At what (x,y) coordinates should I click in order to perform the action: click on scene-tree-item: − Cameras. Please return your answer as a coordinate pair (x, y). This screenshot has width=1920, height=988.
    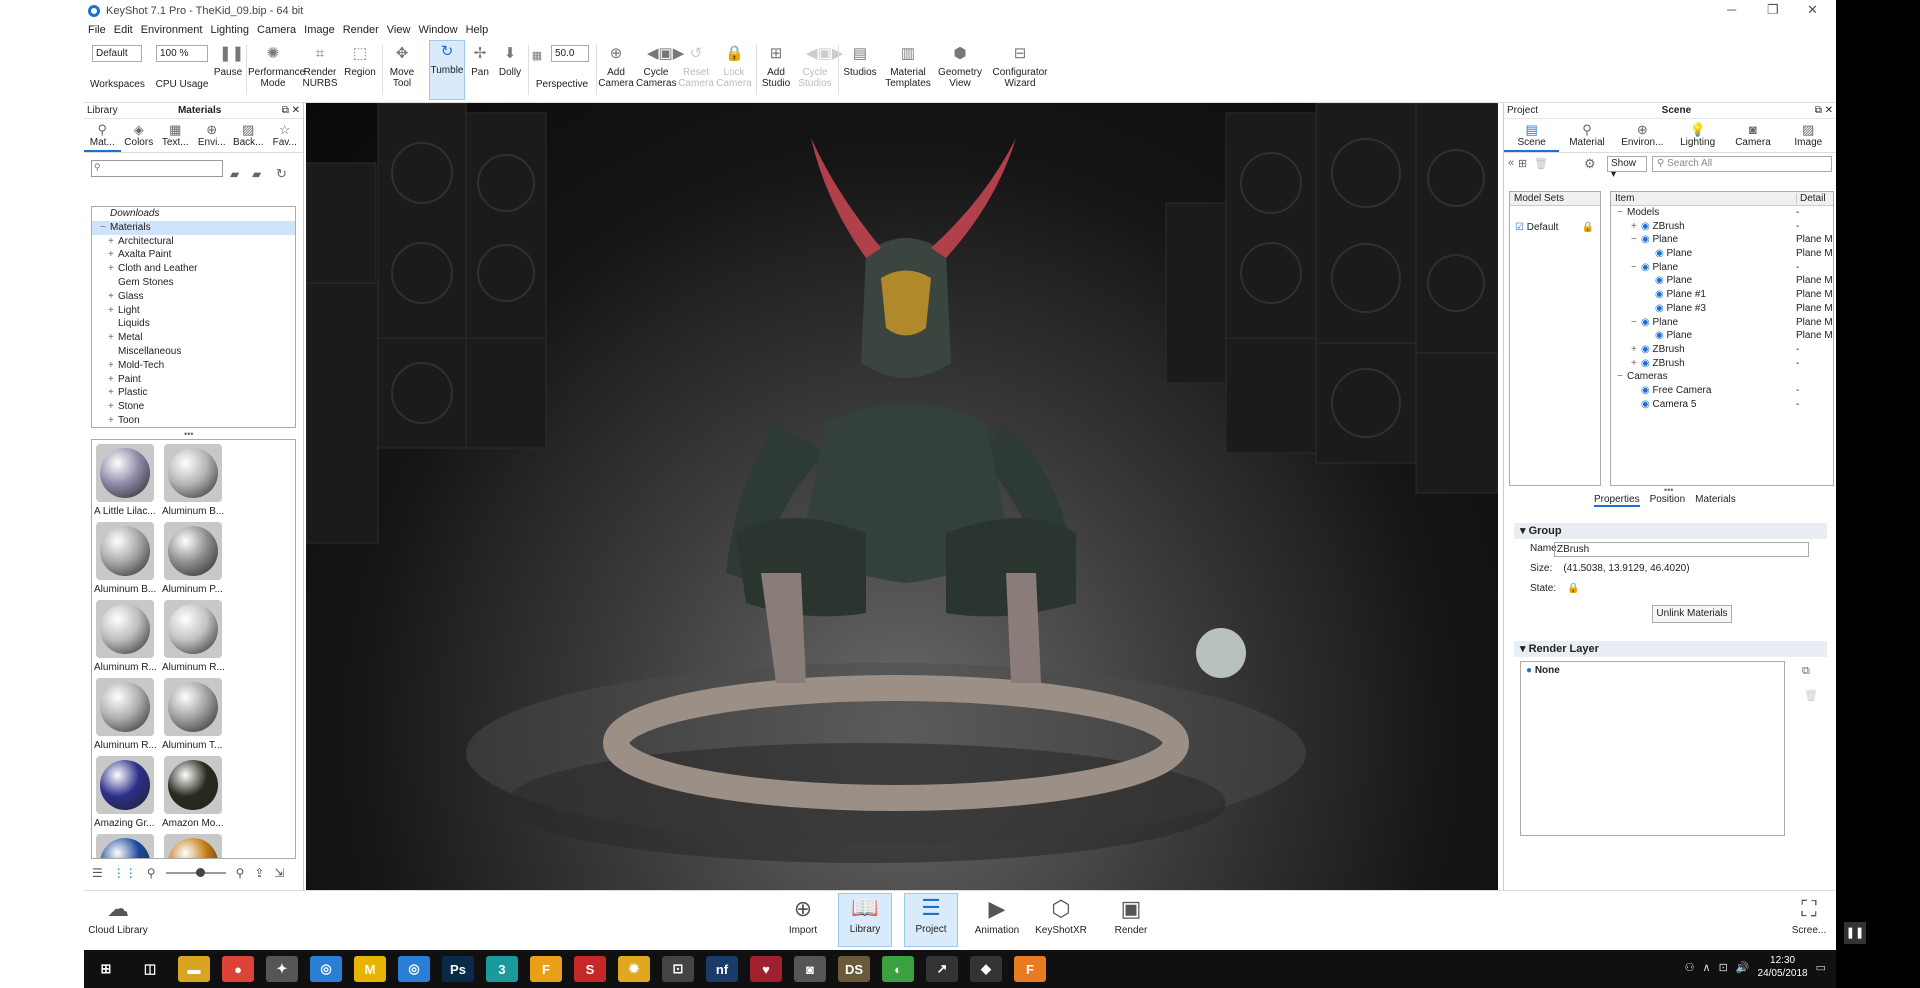
    Looking at the image, I should click on (1722, 377).